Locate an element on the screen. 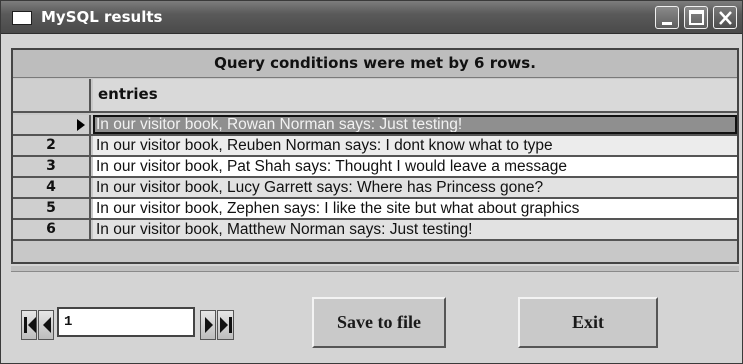 This screenshot has width=743, height=364. first-record-icon is located at coordinates (30, 325).